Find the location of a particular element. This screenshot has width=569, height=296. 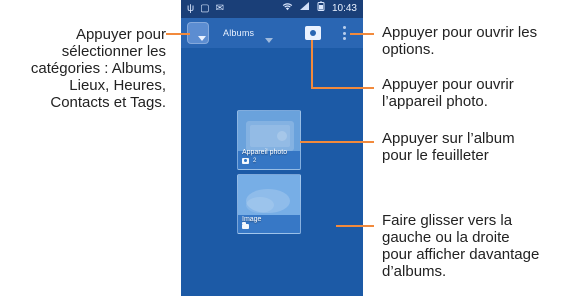

album-card-appareil-photo: Appareil photo 2 is located at coordinates (269, 140).